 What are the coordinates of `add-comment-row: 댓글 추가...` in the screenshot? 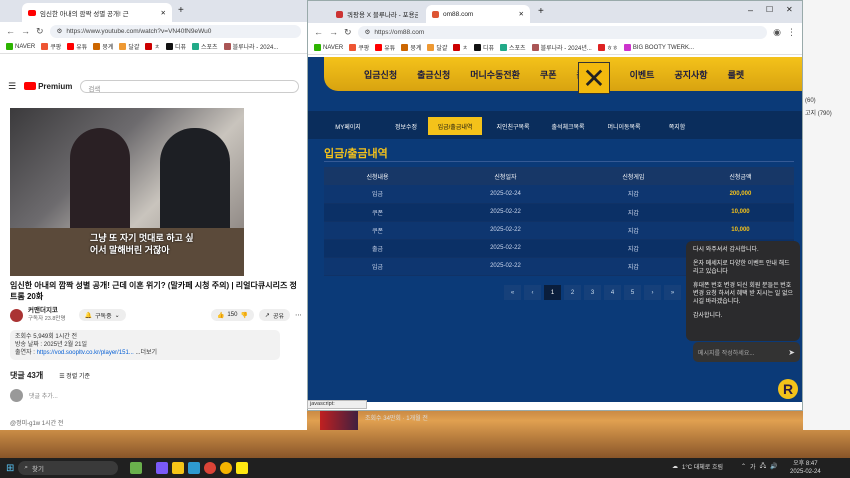 It's located at (34, 395).